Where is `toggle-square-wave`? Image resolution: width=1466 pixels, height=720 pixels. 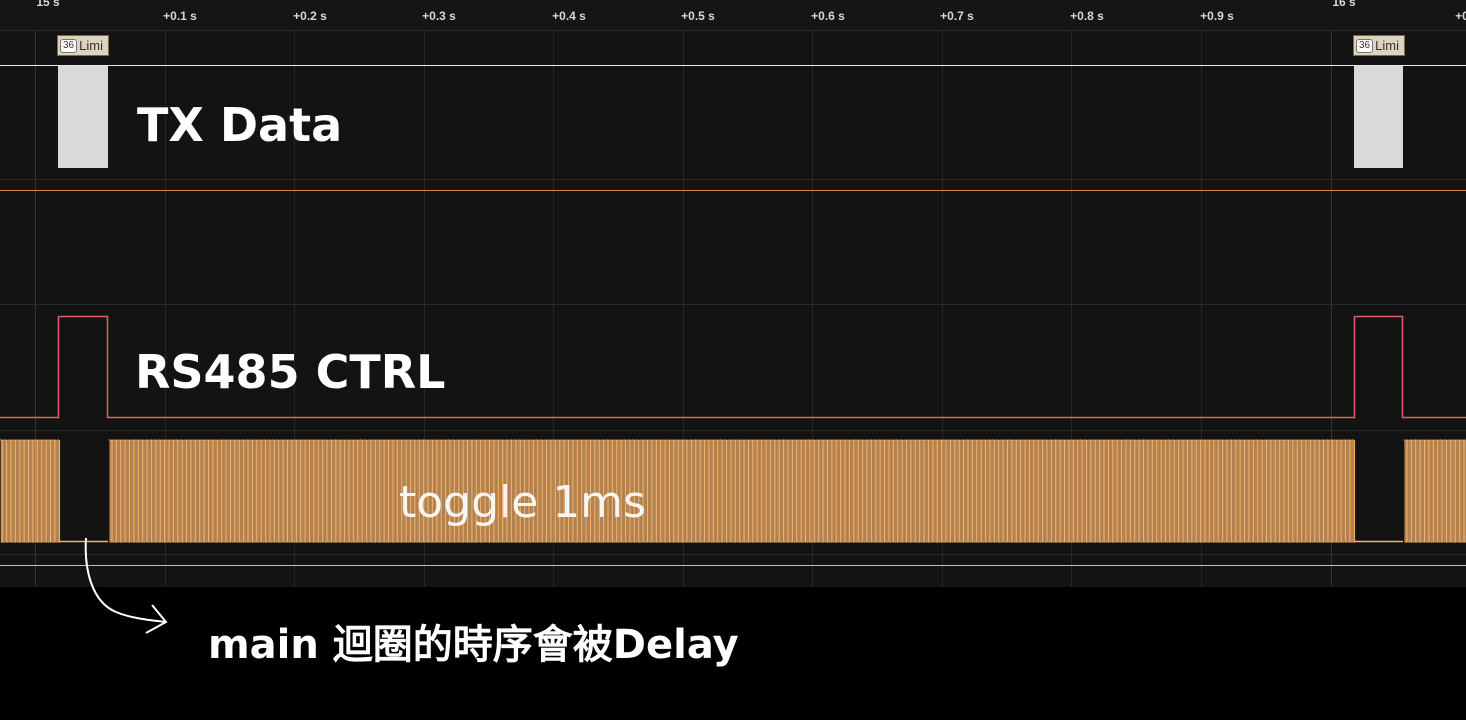 toggle-square-wave is located at coordinates (733, 491).